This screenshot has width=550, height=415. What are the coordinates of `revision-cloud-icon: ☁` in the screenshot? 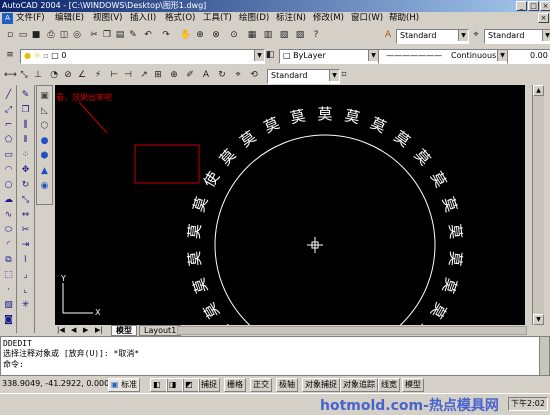 It's located at (8, 200).